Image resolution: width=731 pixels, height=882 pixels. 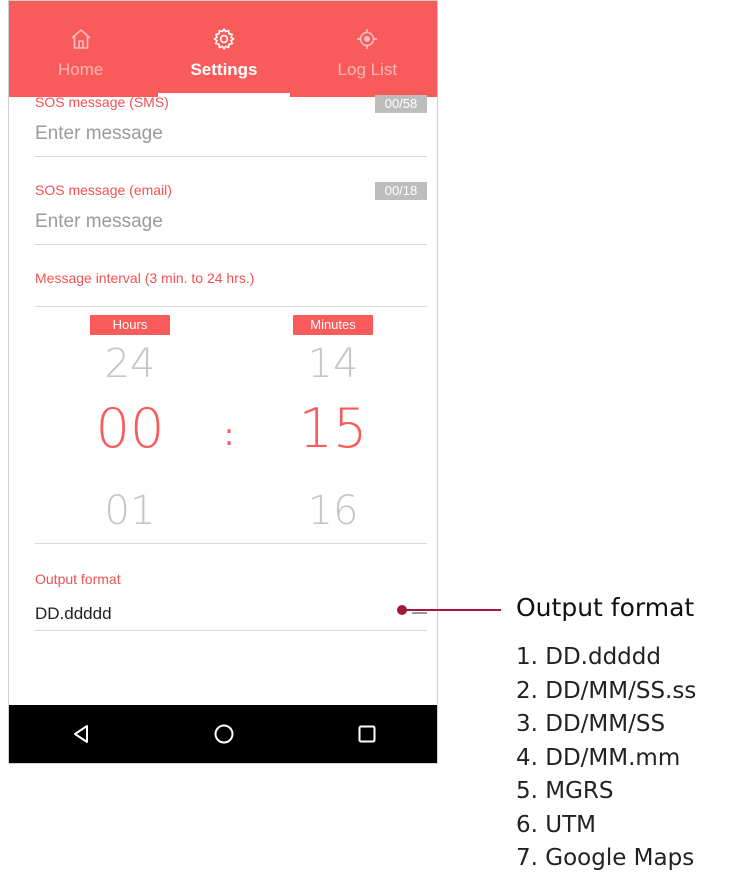 What do you see at coordinates (145, 278) in the screenshot?
I see `interval-label: Message interval (3 min. to 24 hrs.)` at bounding box center [145, 278].